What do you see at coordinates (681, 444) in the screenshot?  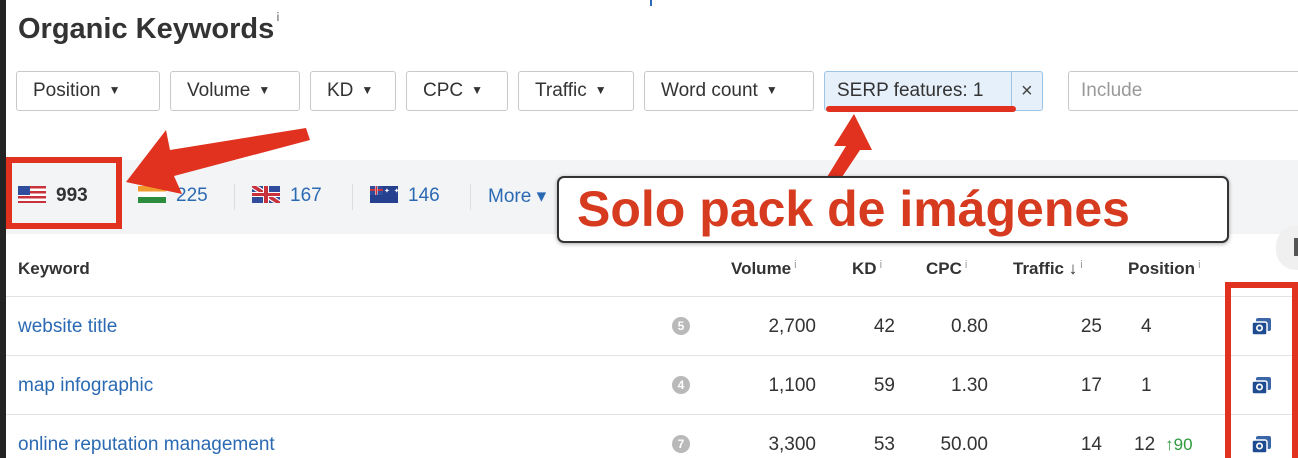 I see `serp-count-badge: 7` at bounding box center [681, 444].